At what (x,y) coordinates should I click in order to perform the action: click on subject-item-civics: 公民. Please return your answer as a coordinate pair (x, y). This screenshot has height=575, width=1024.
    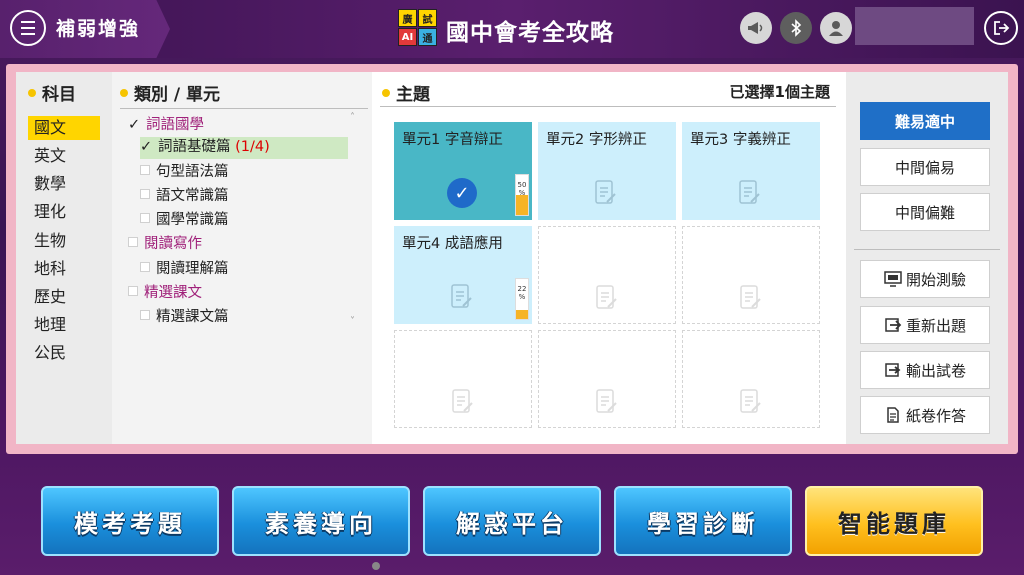
    Looking at the image, I should click on (64, 353).